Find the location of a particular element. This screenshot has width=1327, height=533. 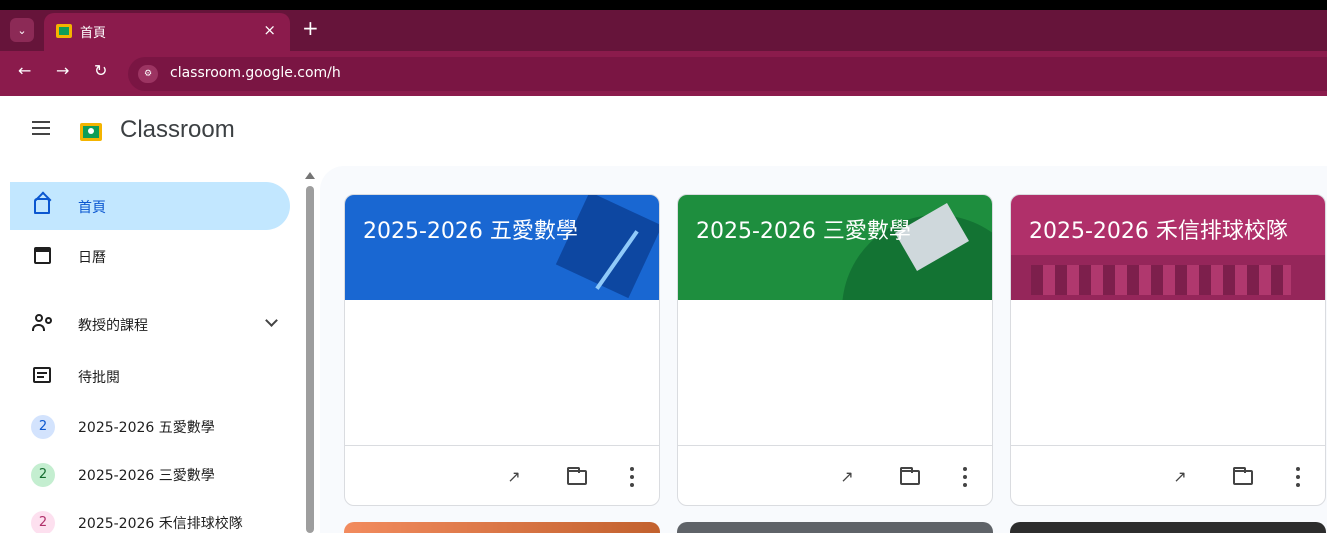

tab-search-button: ⌄ is located at coordinates (22, 30).